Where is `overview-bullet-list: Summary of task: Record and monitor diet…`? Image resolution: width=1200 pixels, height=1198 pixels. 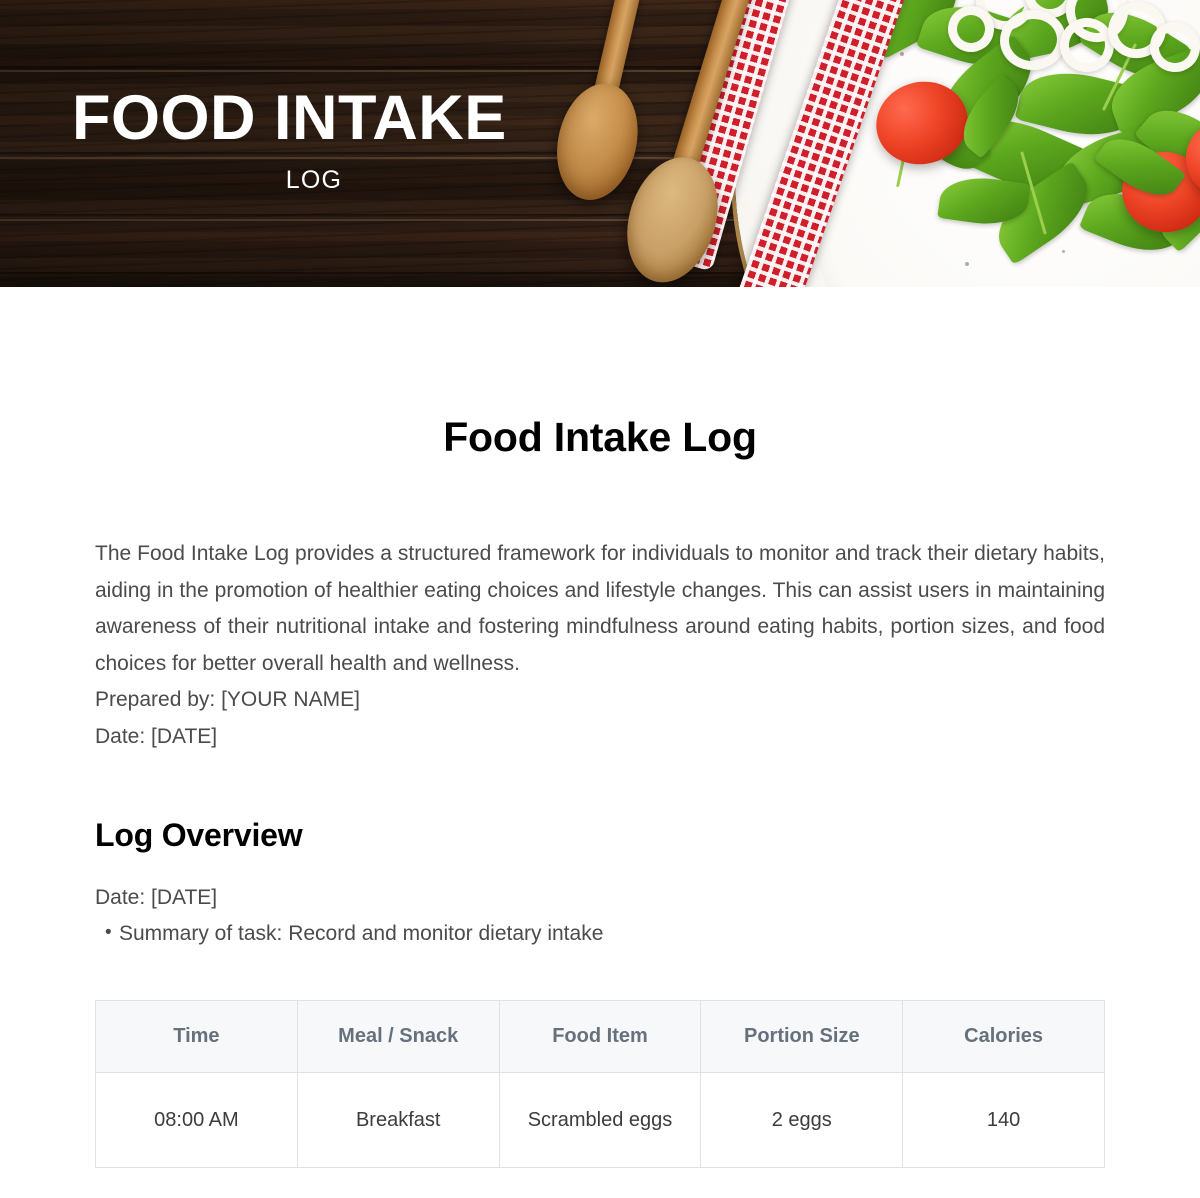
overview-bullet-list: Summary of task: Record and monitor diet… is located at coordinates (600, 933).